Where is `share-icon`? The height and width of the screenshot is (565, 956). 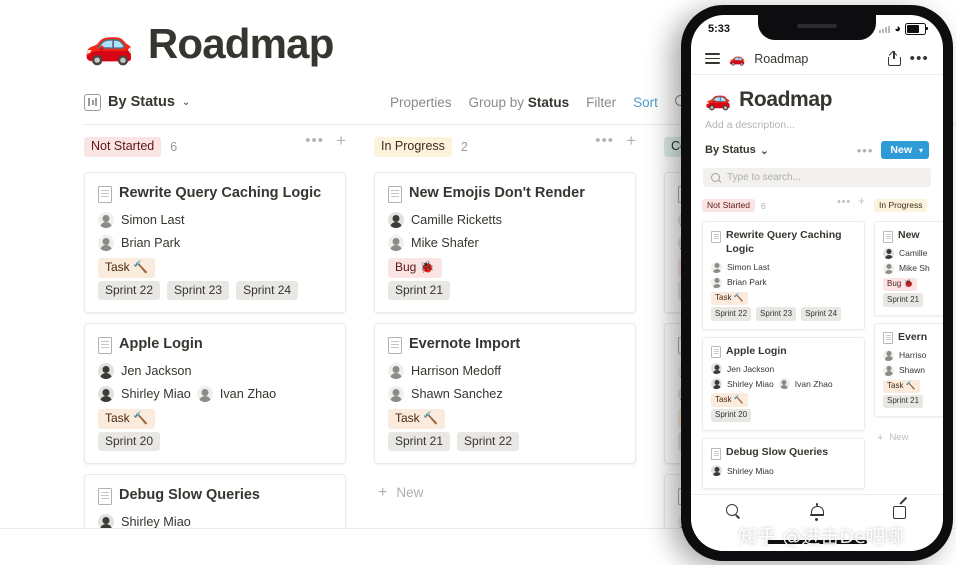 share-icon is located at coordinates (894, 58).